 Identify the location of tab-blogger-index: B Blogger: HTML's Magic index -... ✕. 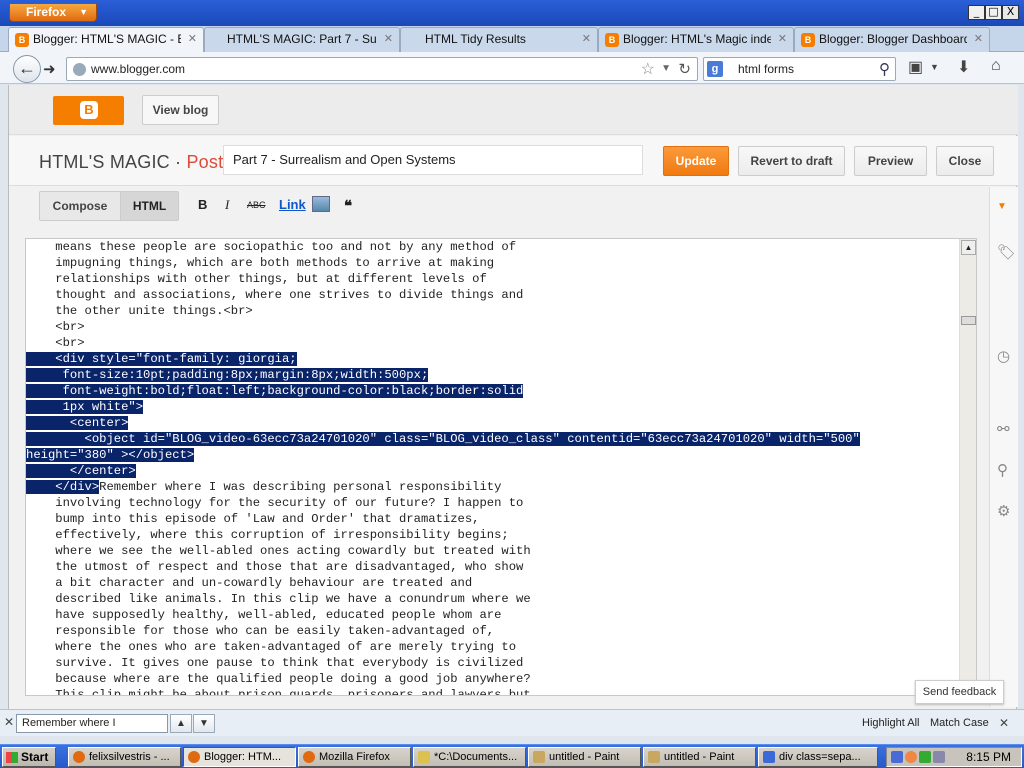
(696, 39).